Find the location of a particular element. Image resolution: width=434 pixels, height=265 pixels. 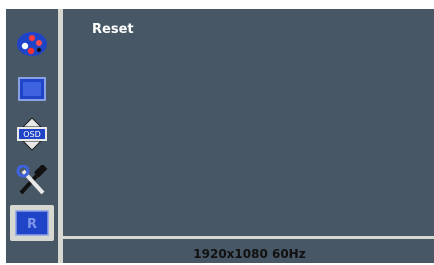

sidebar-divider is located at coordinates (60, 136).